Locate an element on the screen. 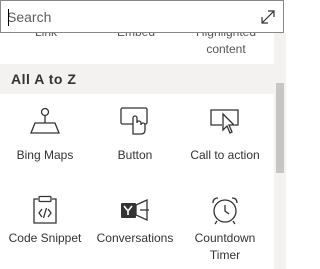 This screenshot has width=320, height=269. search-box is located at coordinates (142, 16).